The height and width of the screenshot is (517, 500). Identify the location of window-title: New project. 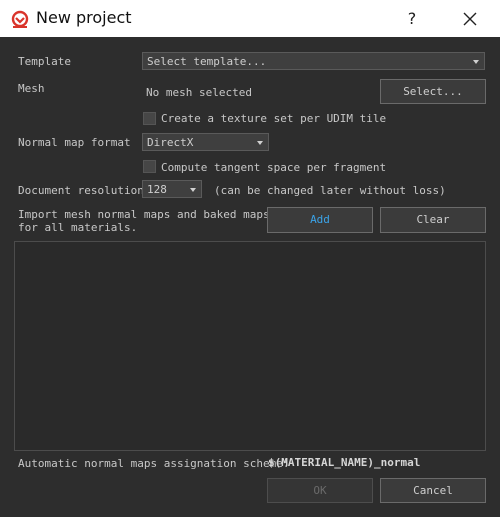
(84, 17).